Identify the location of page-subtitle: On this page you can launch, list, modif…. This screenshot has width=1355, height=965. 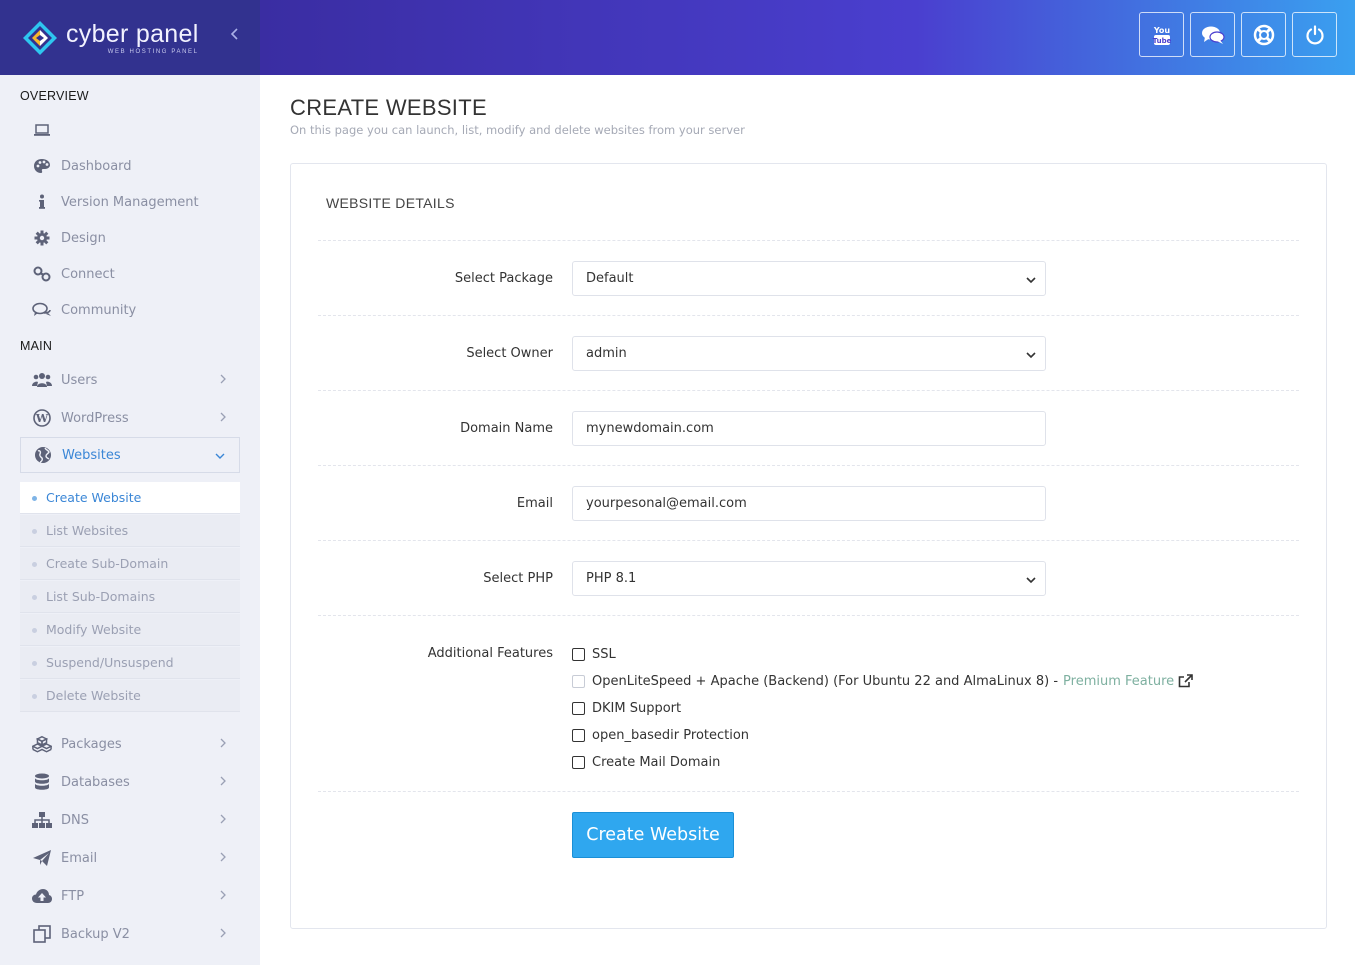
(517, 130).